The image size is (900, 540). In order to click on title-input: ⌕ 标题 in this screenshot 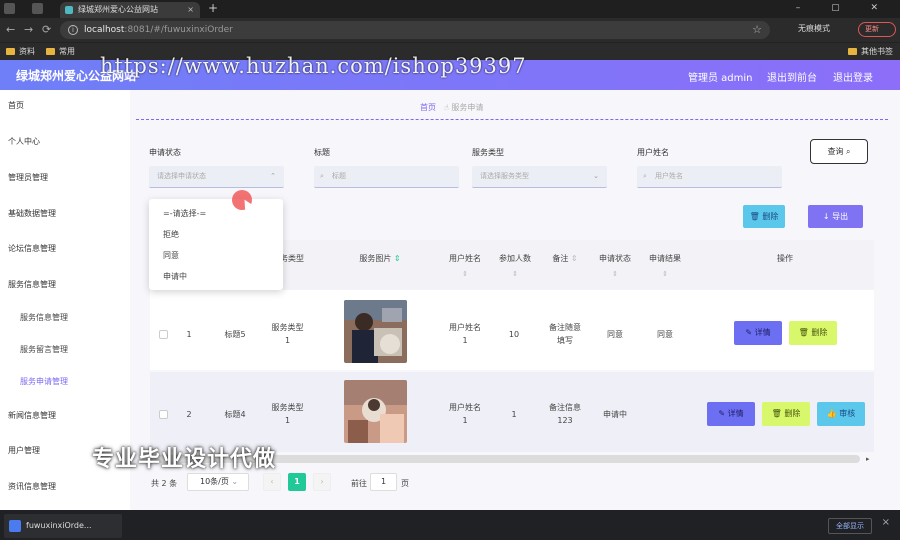, I will do `click(386, 177)`.